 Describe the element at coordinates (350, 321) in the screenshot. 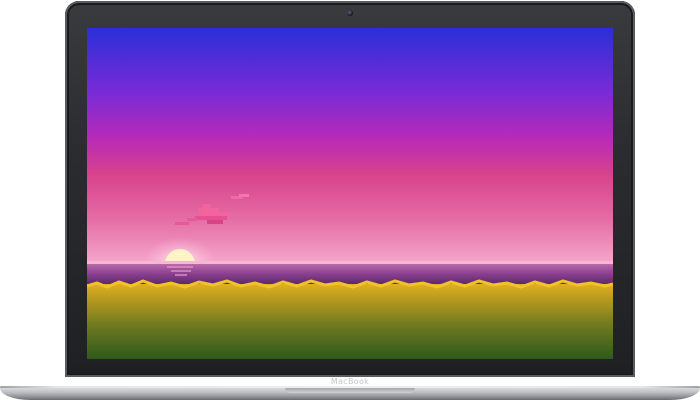

I see `grass-field` at that location.